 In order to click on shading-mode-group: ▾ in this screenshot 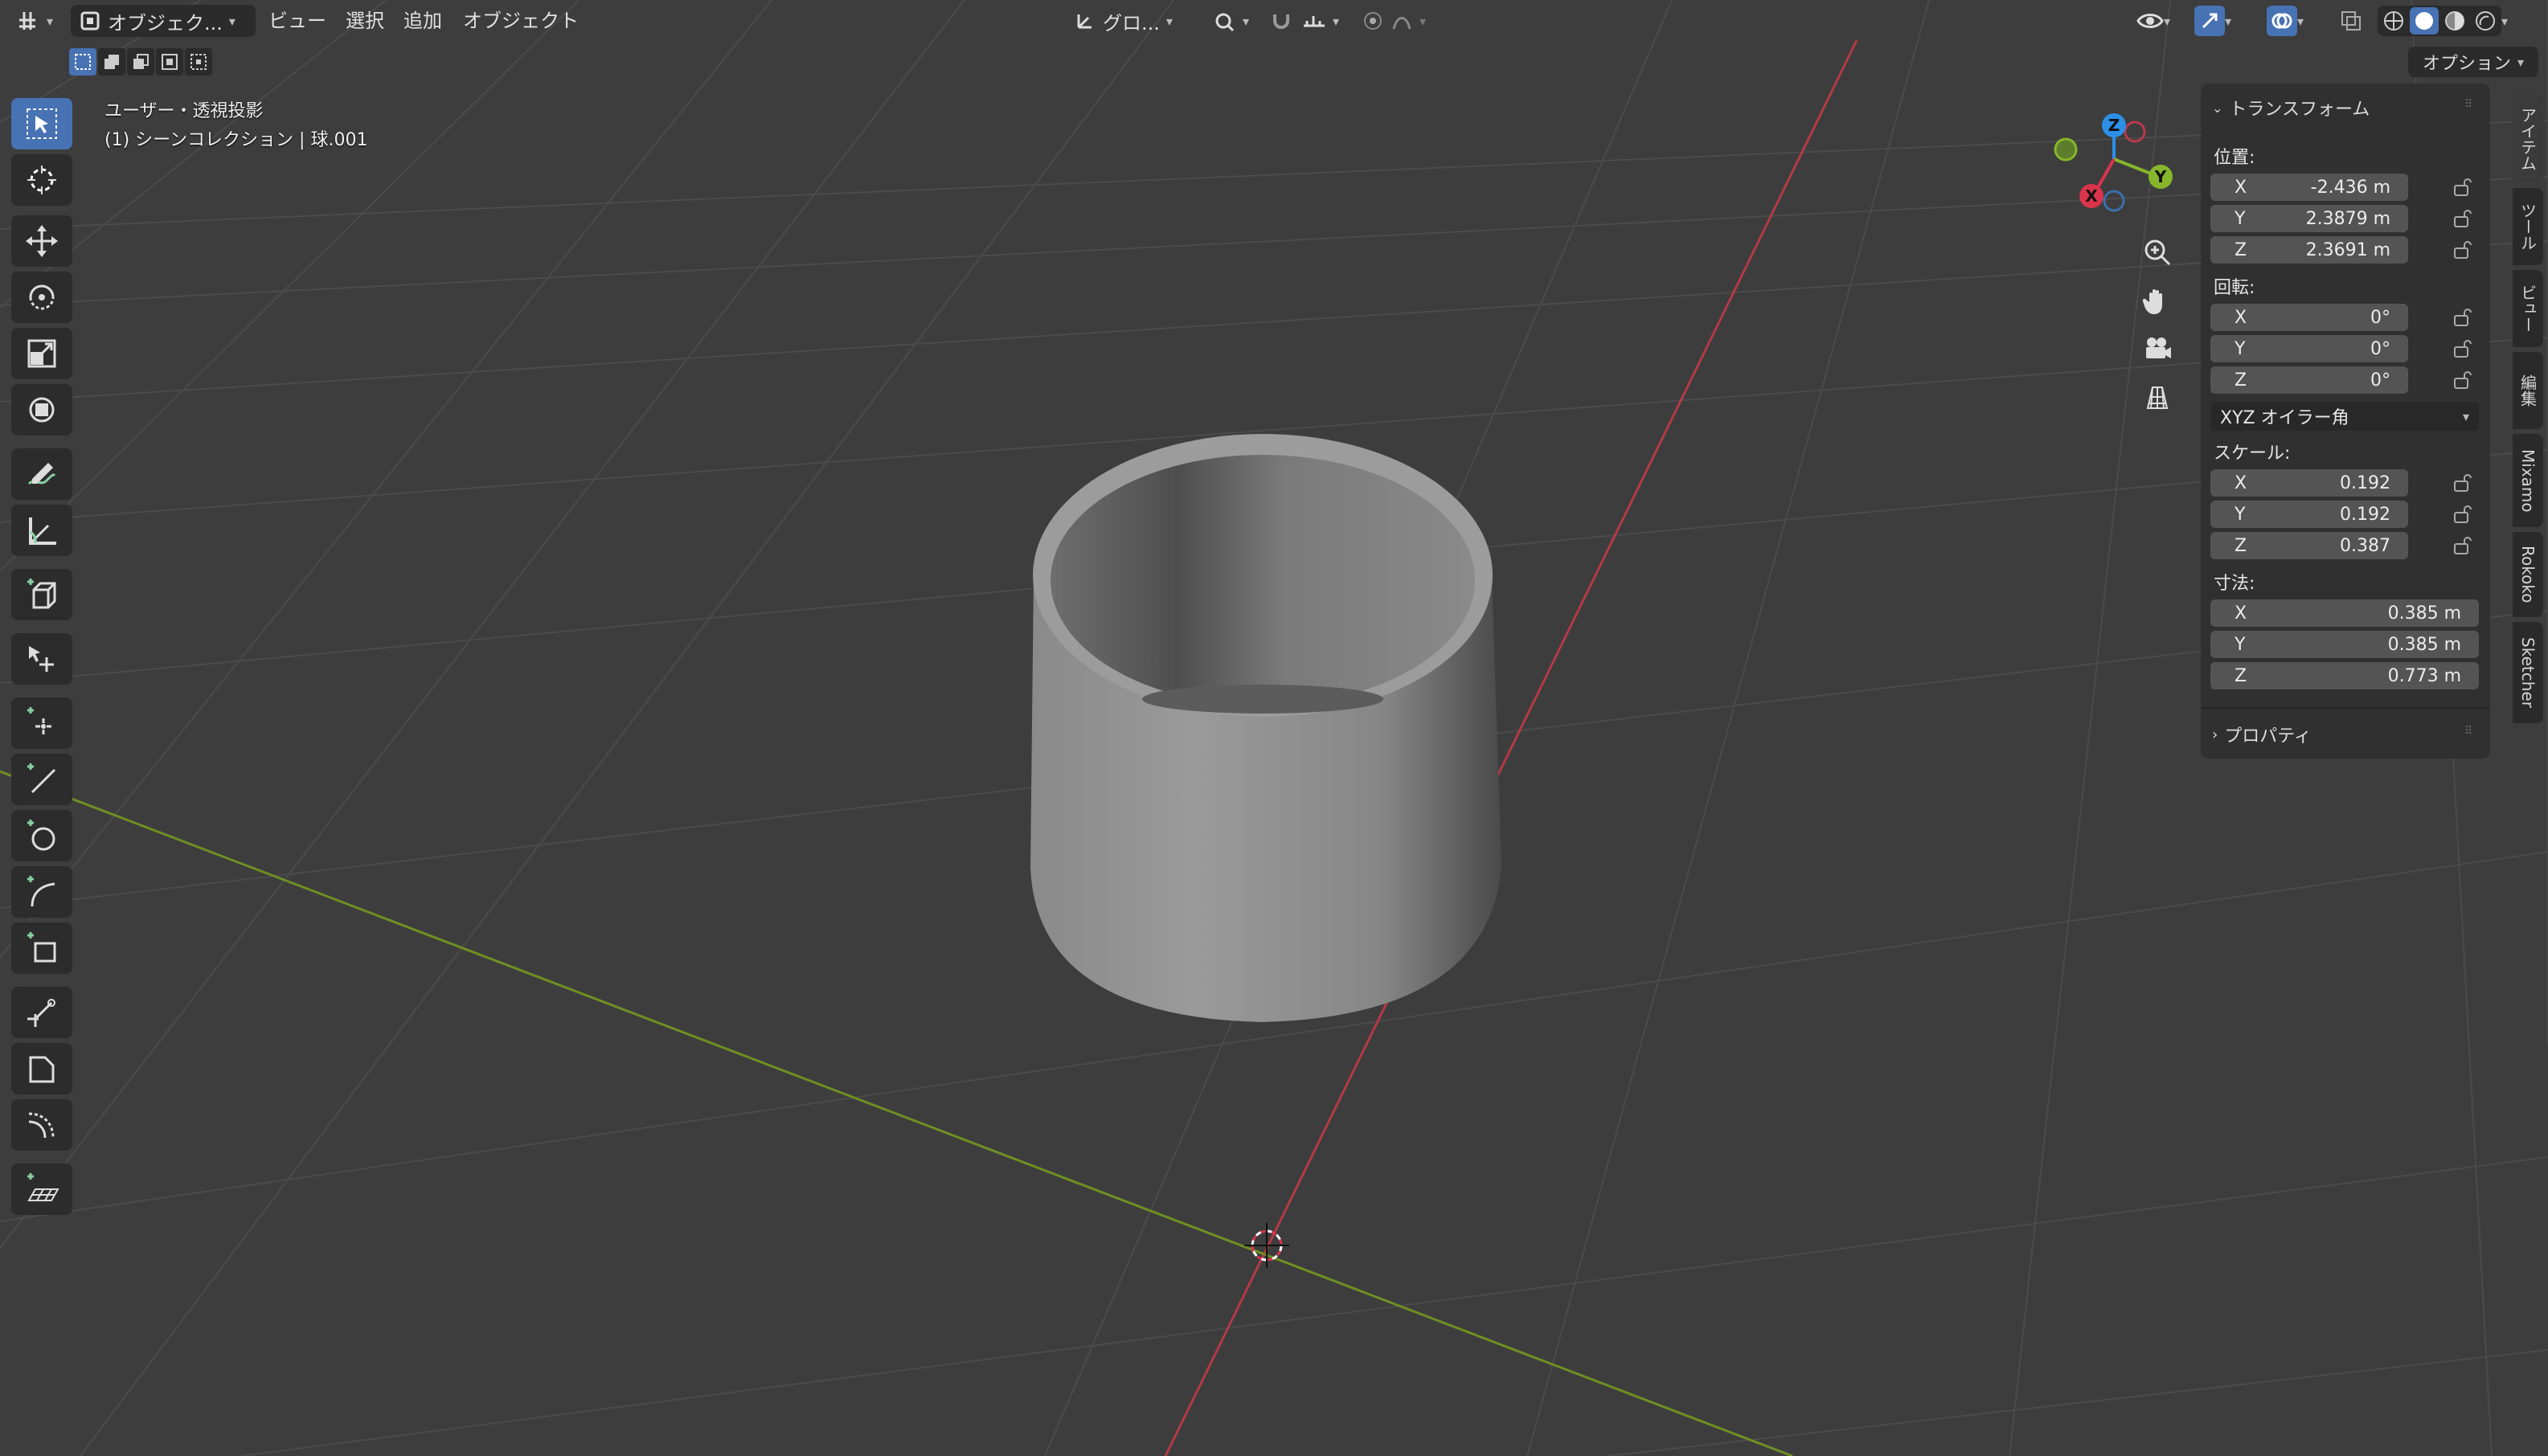, I will do `click(2443, 21)`.